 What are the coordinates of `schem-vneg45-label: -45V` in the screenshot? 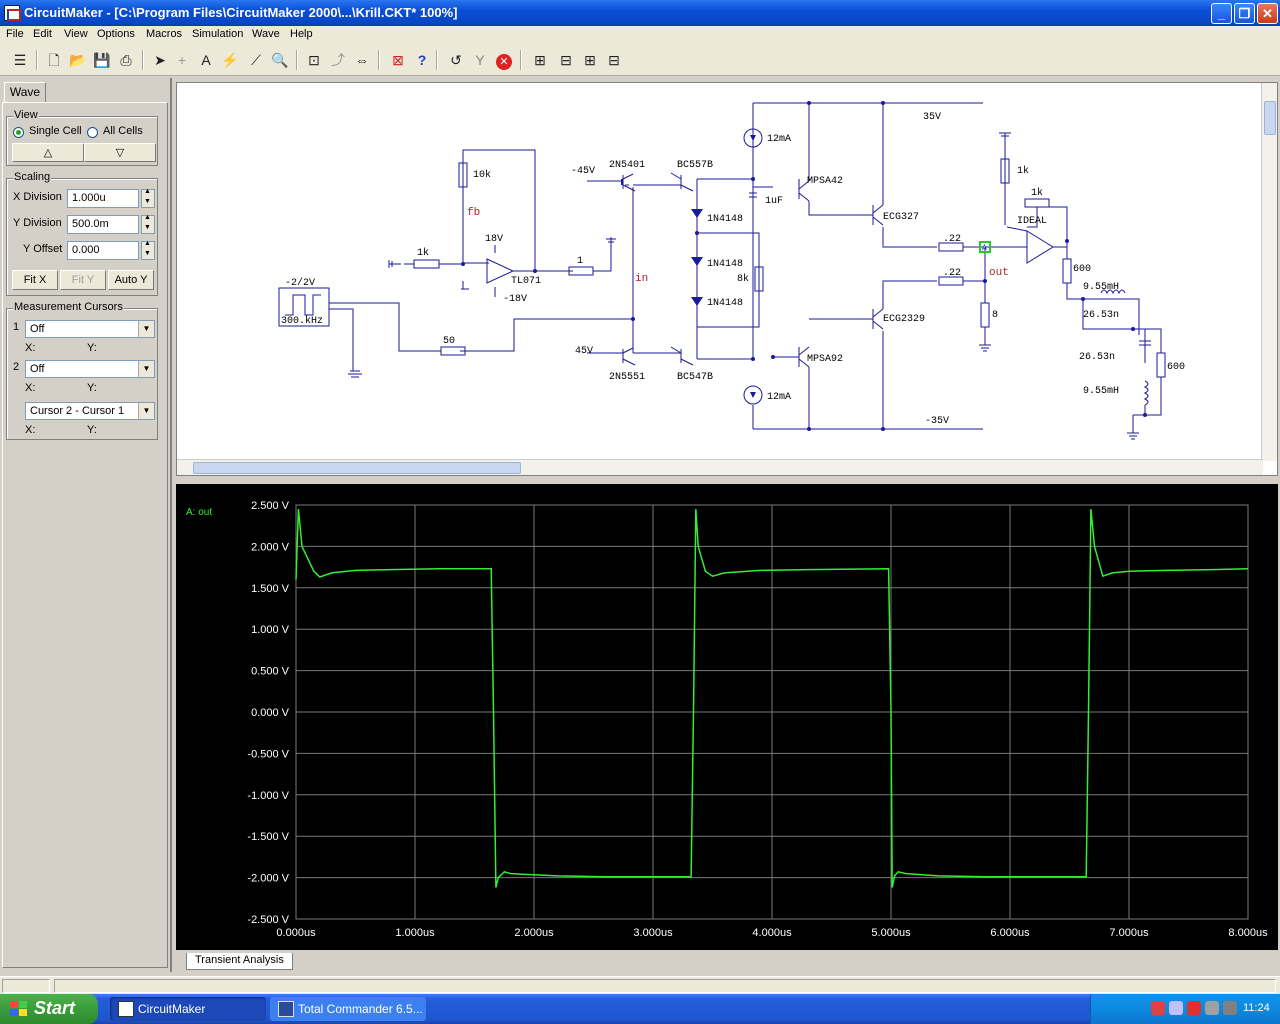 It's located at (583, 171).